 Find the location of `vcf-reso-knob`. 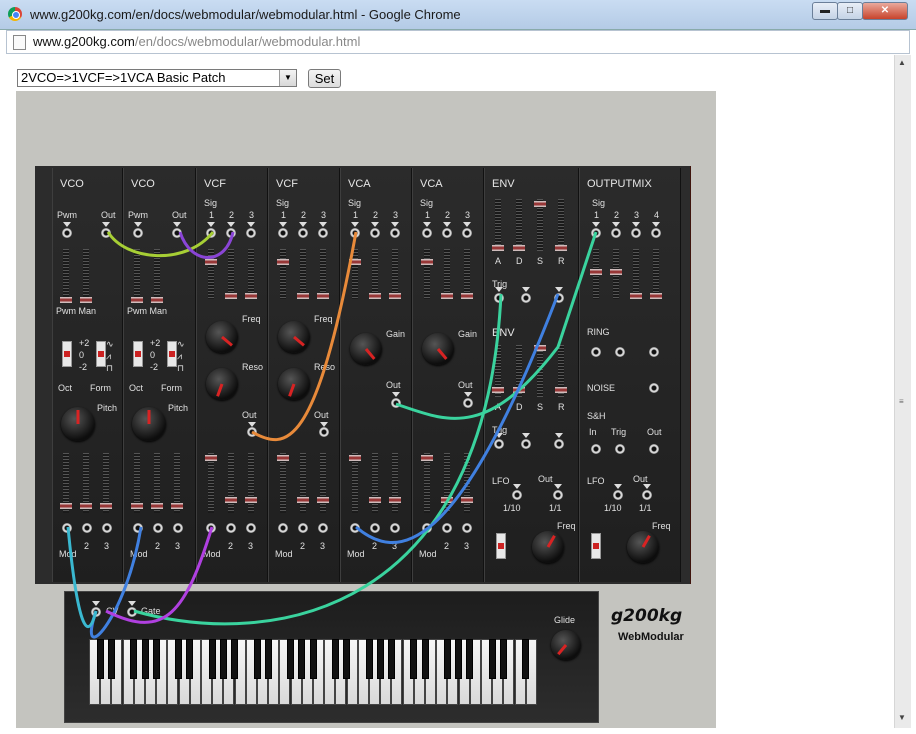

vcf-reso-knob is located at coordinates (222, 384).